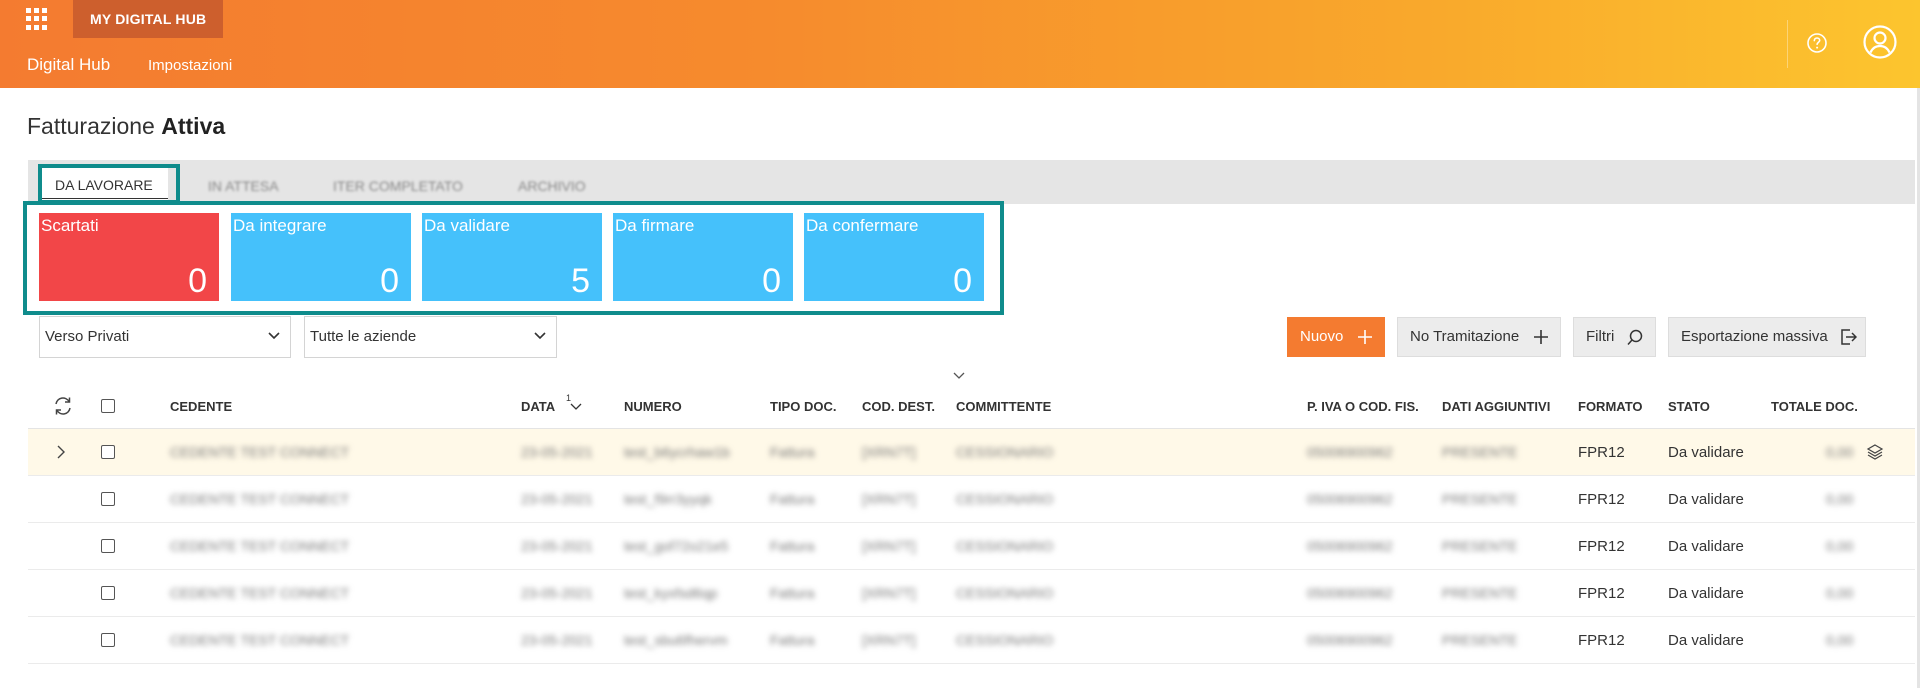  I want to click on col-dati-aggiuntivi: DATI AGGIUNTIVI, so click(1496, 406).